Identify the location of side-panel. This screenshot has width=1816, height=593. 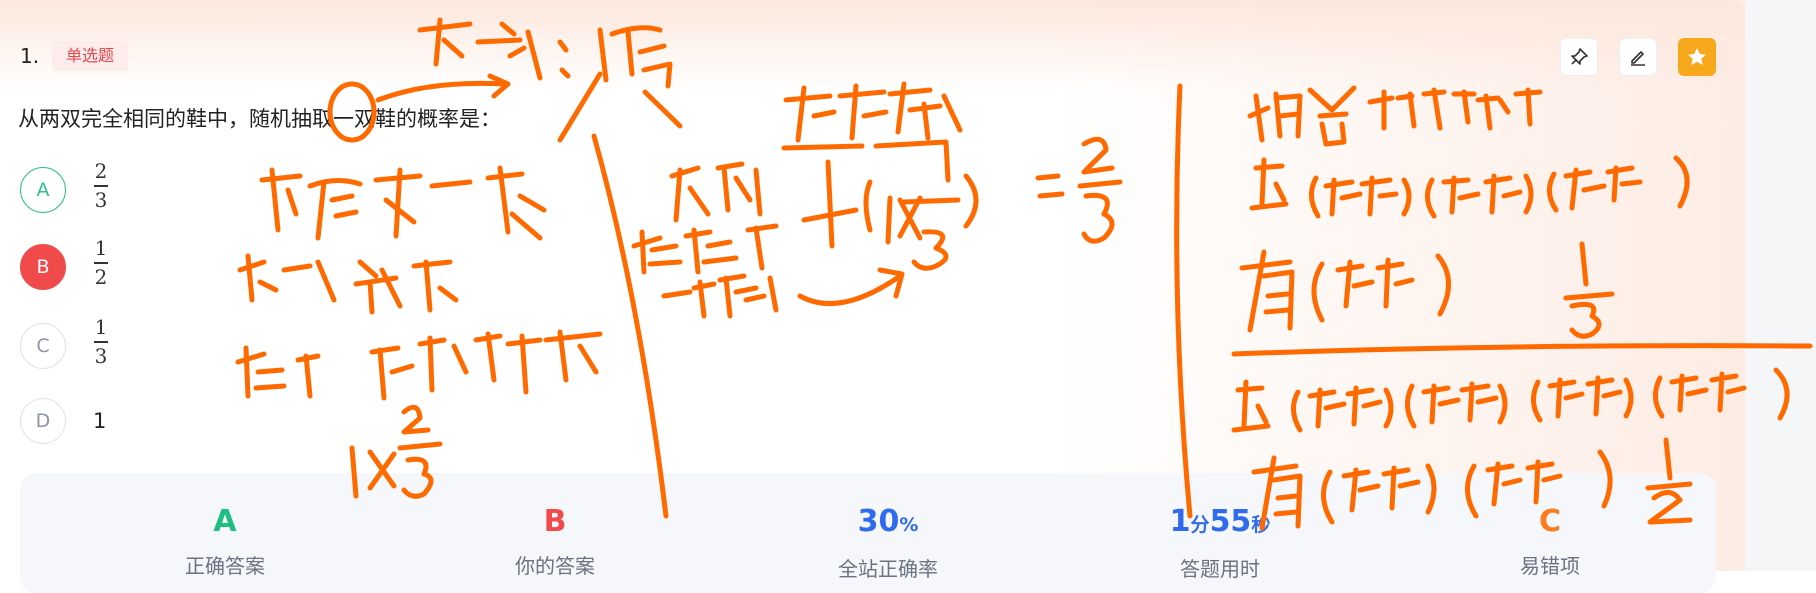
(1780, 285).